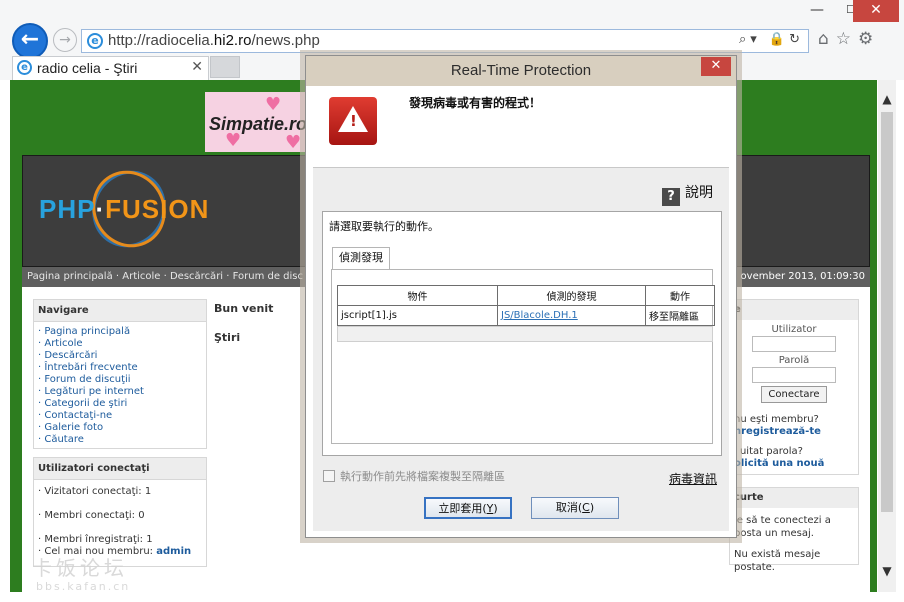 This screenshot has height=602, width=904. What do you see at coordinates (771, 39) in the screenshot?
I see `address-tools-icons: ⌕▾ 🔒↻` at bounding box center [771, 39].